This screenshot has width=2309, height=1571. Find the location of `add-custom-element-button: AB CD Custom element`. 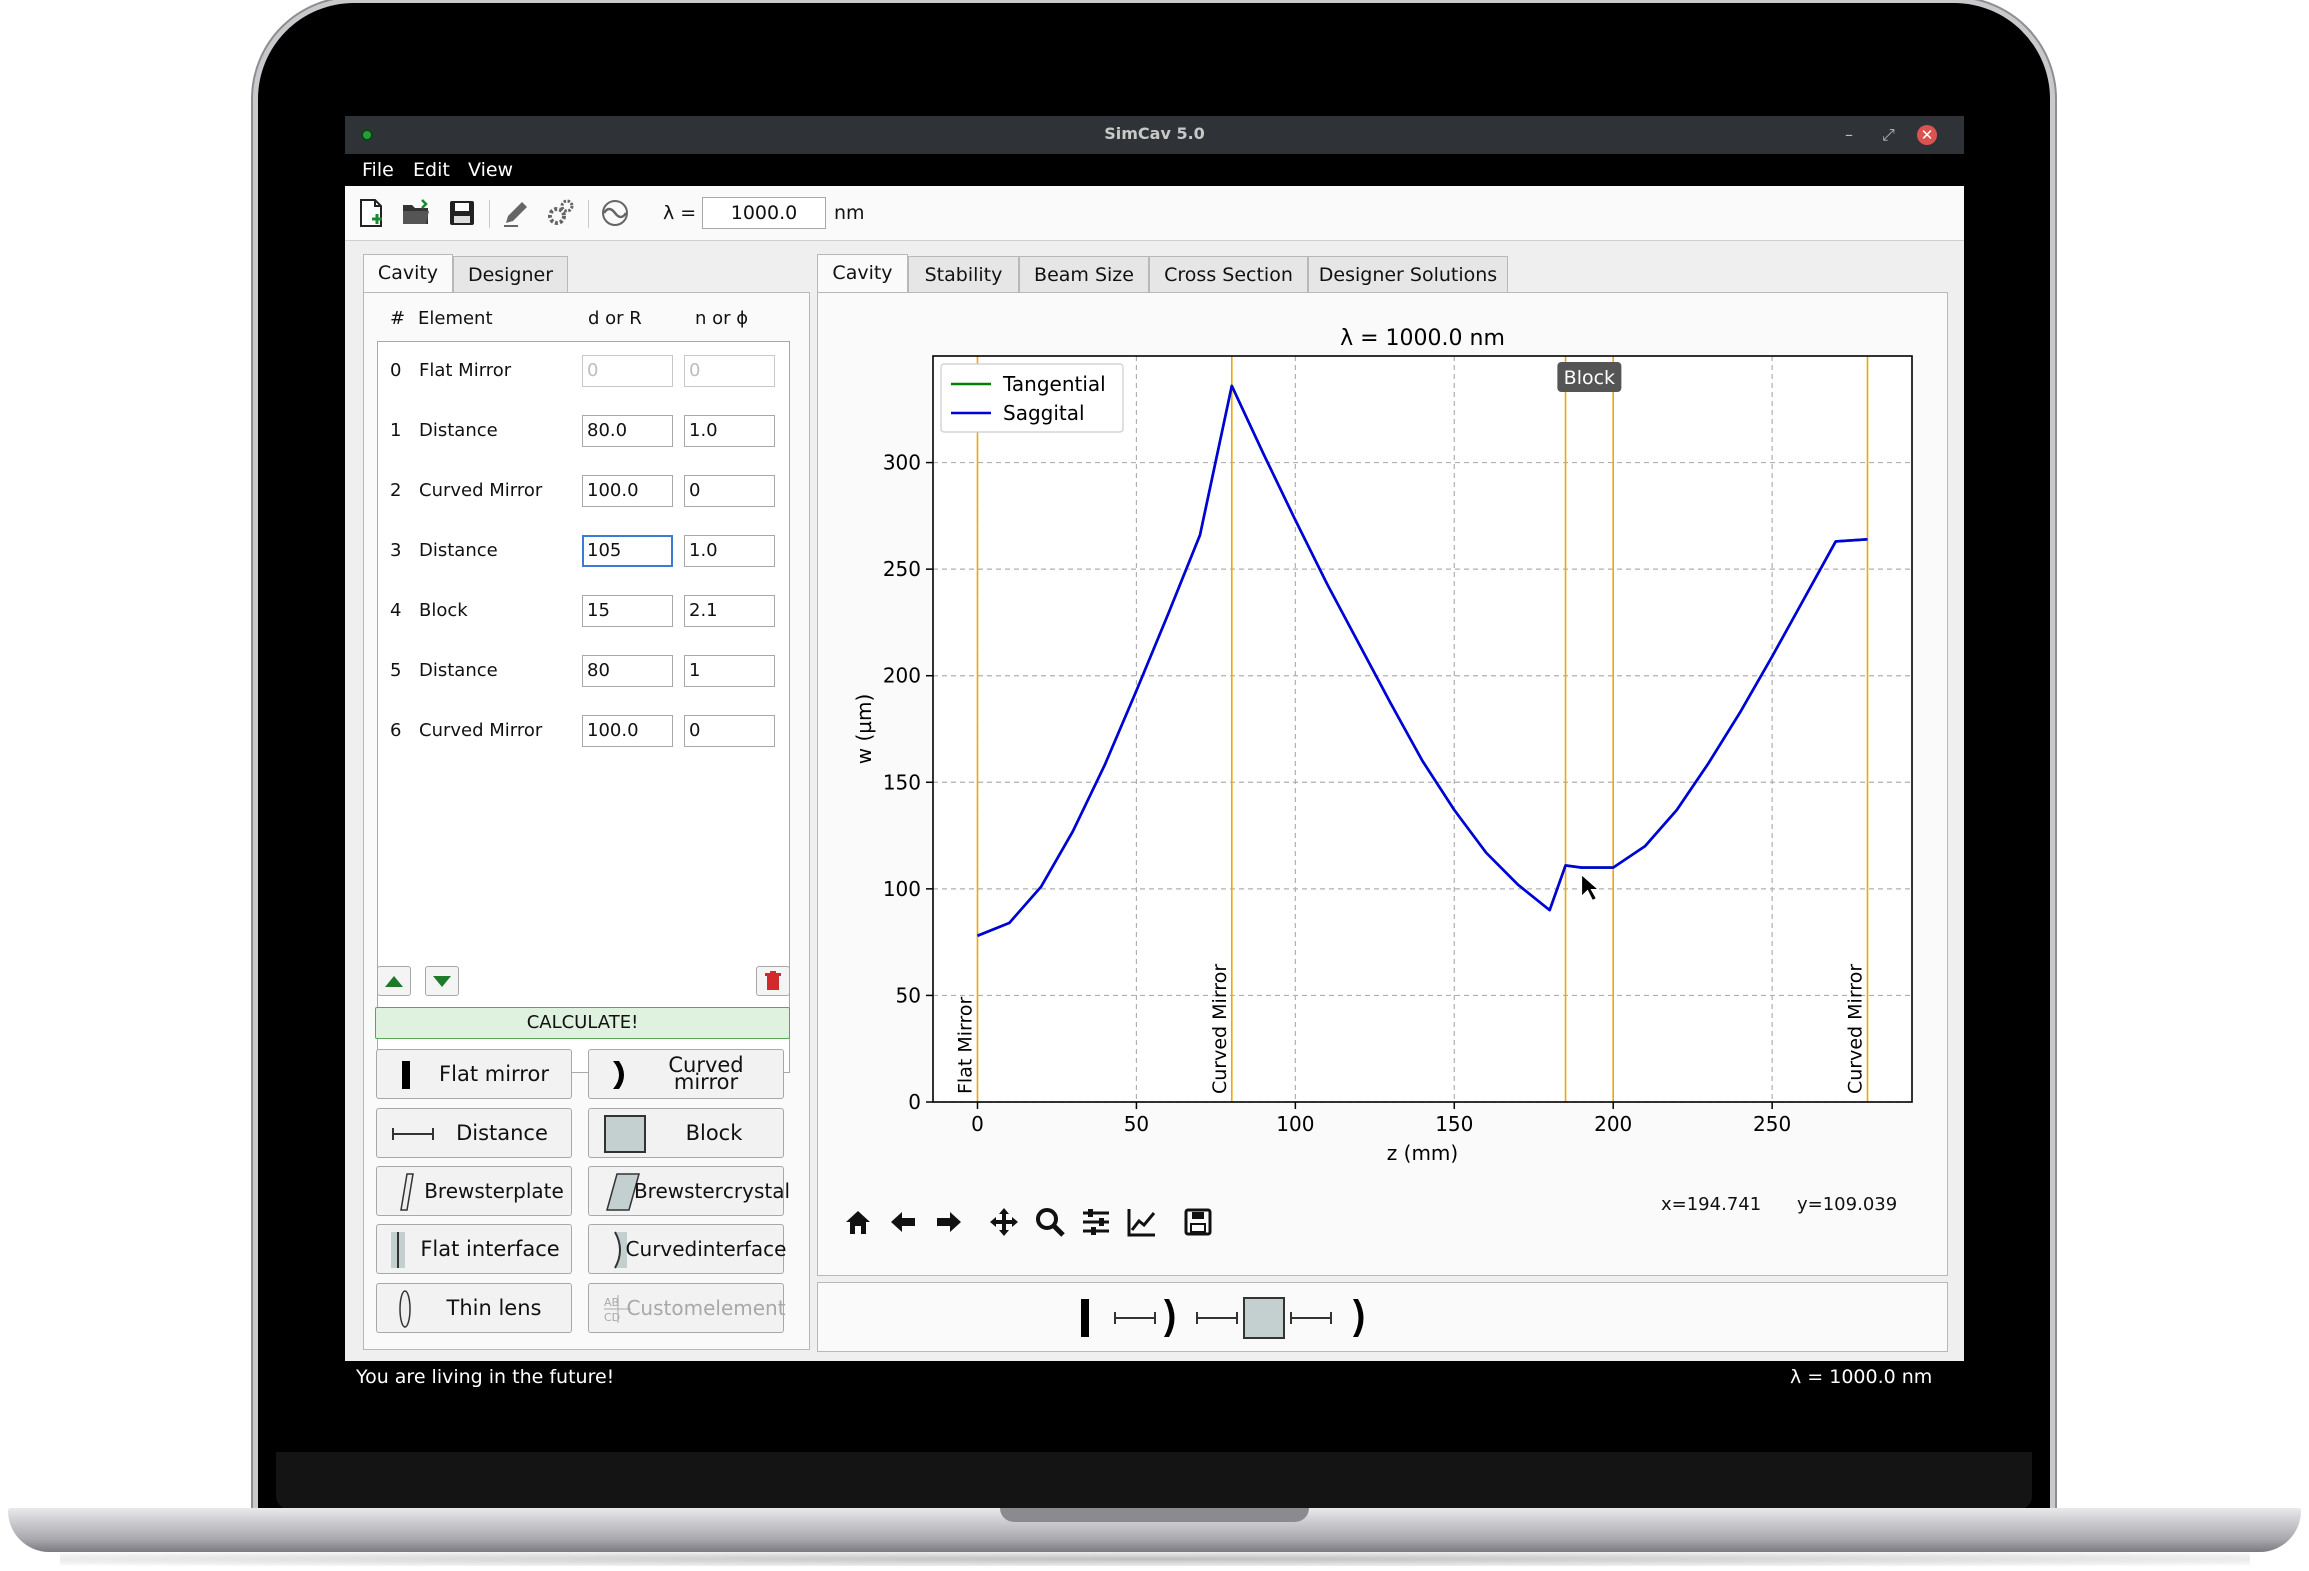

add-custom-element-button: AB CD Custom element is located at coordinates (687, 1308).